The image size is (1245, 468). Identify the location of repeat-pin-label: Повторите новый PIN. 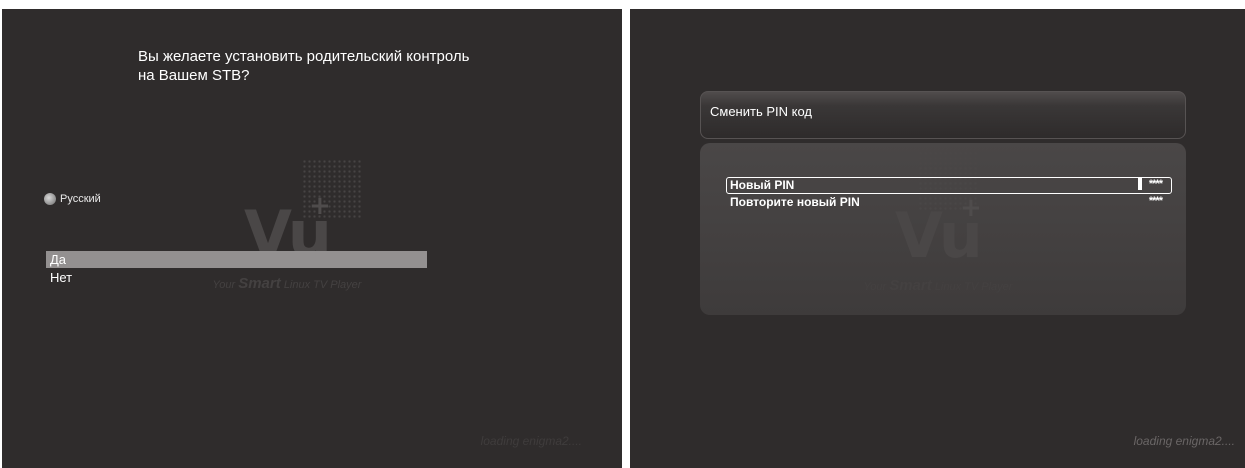
(795, 202).